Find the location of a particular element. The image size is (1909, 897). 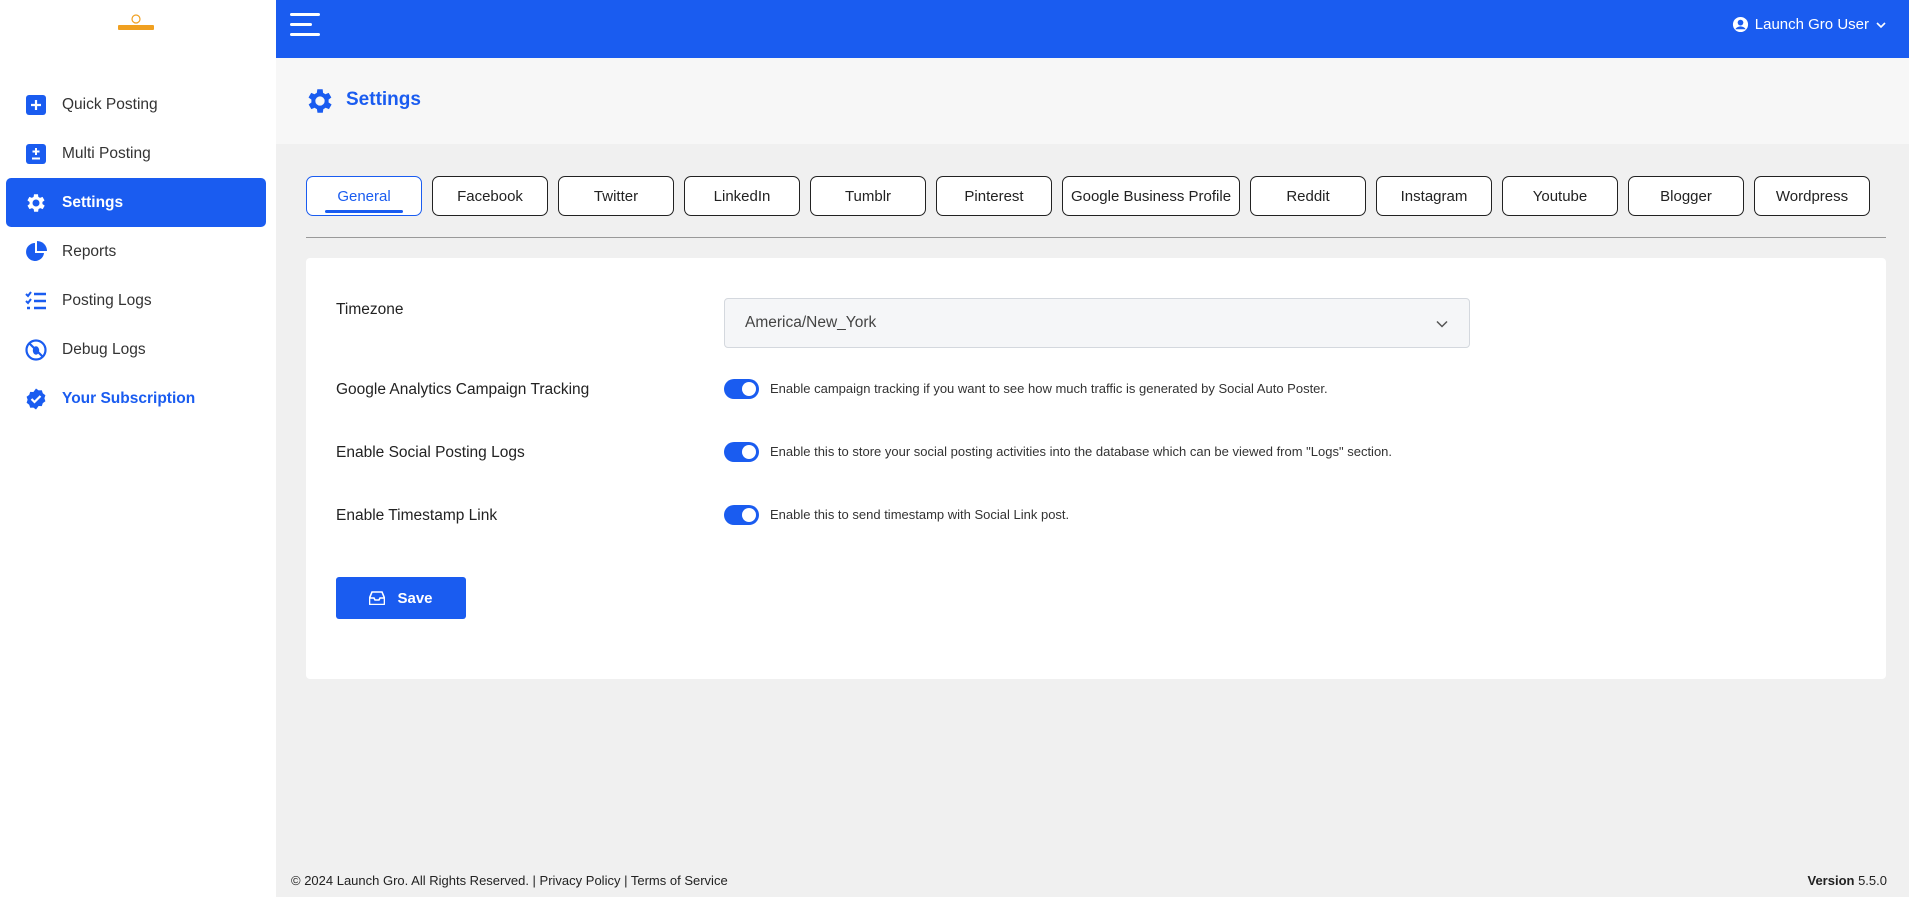

top-bar: Launch Gro User is located at coordinates (1092, 29).